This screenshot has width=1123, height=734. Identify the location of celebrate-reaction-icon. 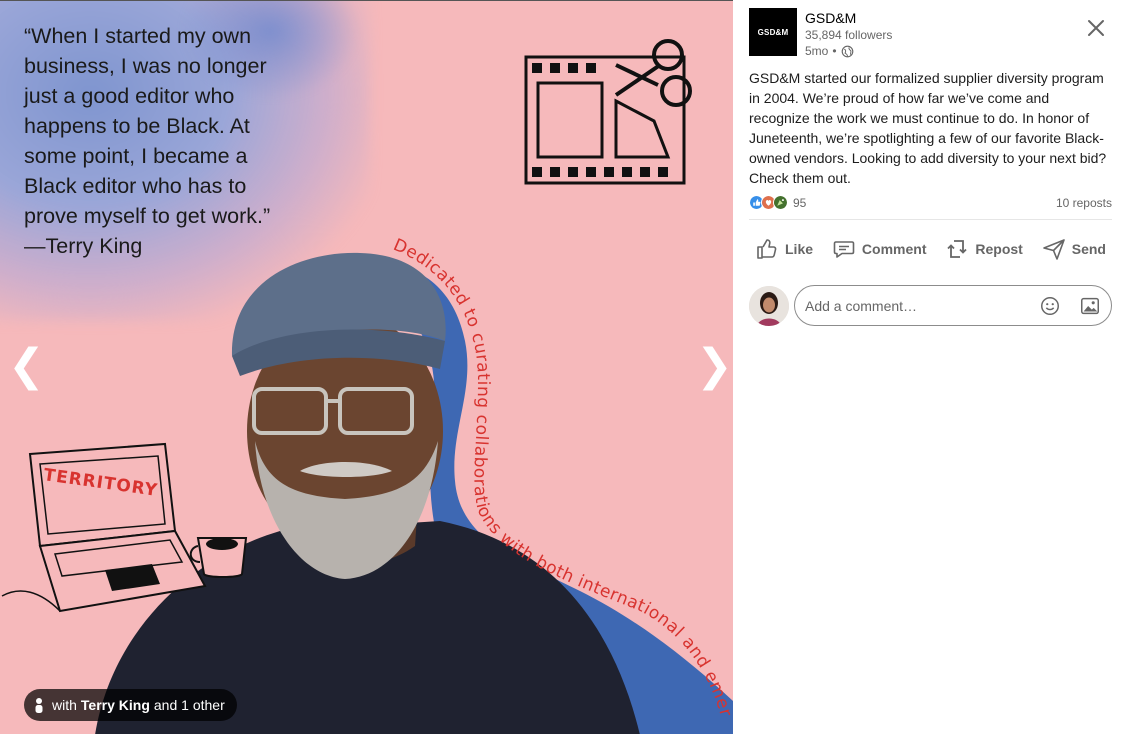
(780, 202).